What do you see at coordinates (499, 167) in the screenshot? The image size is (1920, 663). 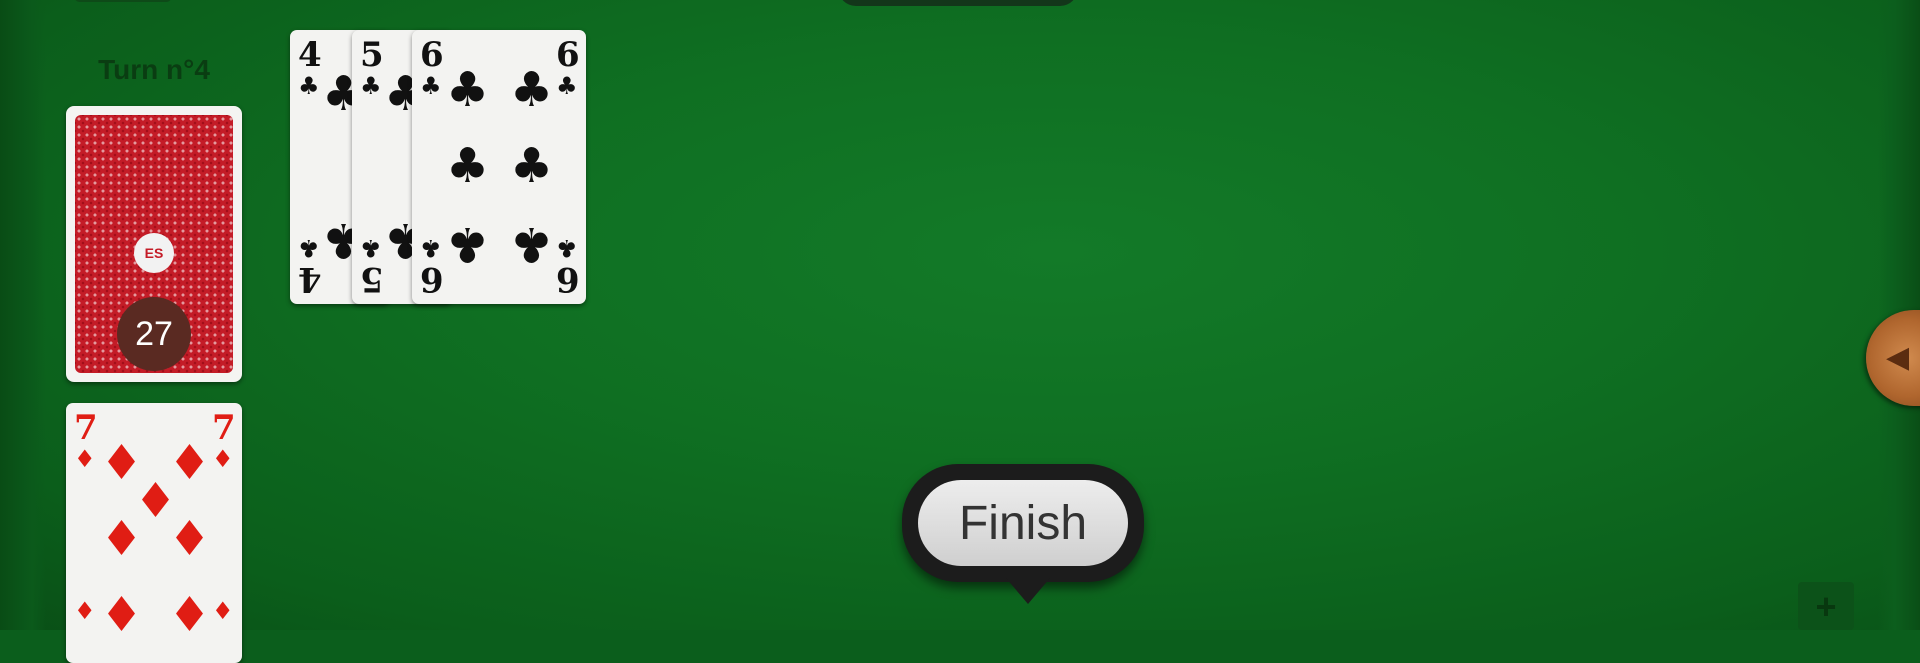 I see `card-6-clubs: 6 ♣ 6 ♣ ♣ ♣ ♣ ♣ ♣ ♣ ♣ 6 ♣ 6` at bounding box center [499, 167].